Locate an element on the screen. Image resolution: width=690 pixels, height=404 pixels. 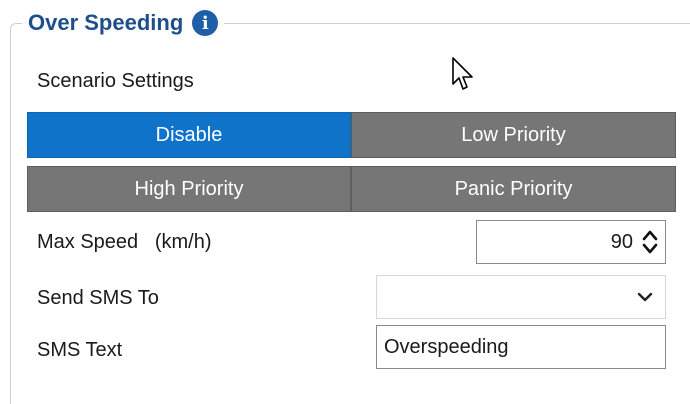
info-icon: i is located at coordinates (205, 23).